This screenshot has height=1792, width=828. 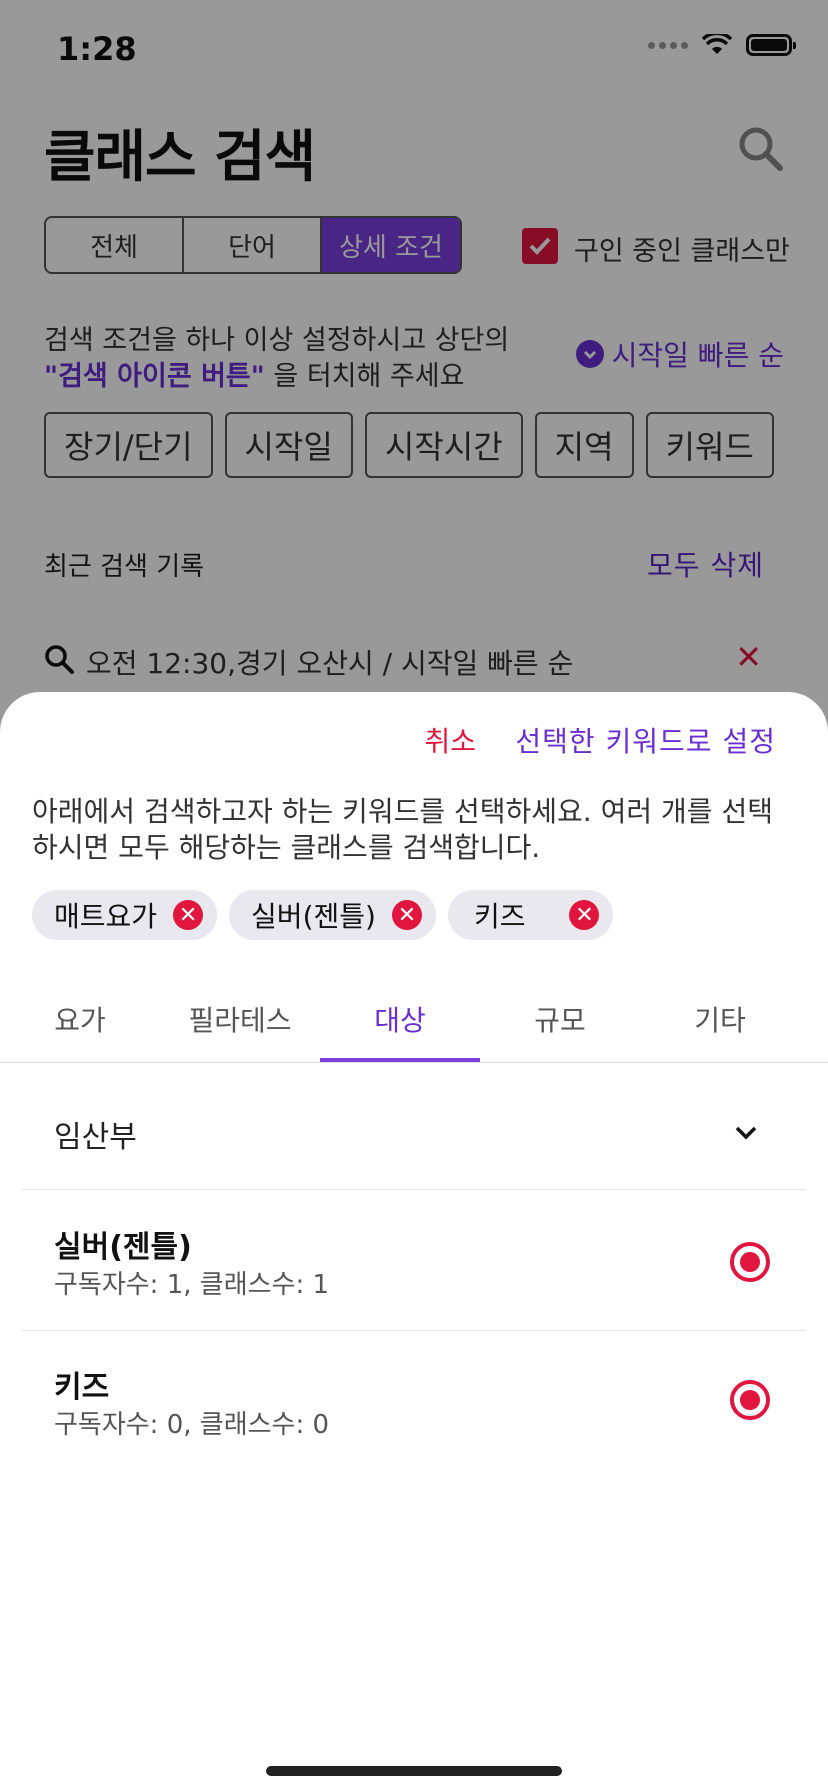 What do you see at coordinates (106, 916) in the screenshot?
I see `selected-chip-label: 매트요가` at bounding box center [106, 916].